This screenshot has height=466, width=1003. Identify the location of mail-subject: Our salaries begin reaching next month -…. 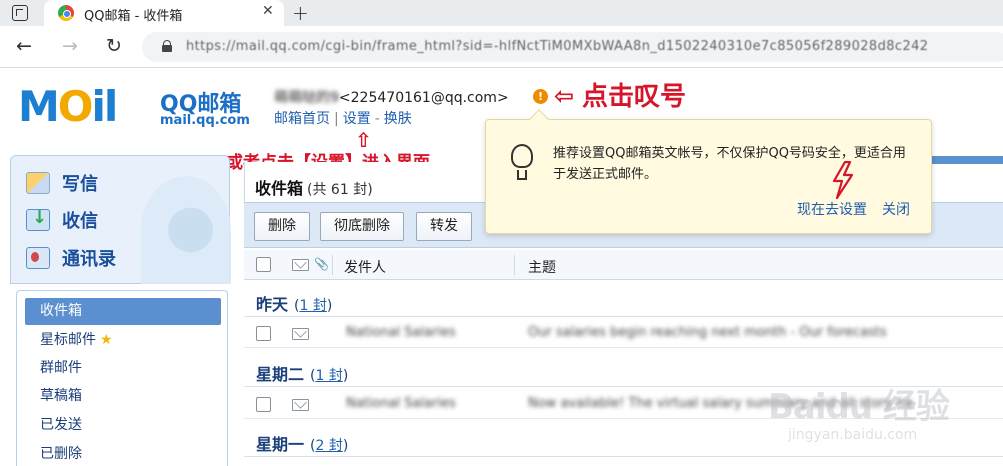
(707, 332).